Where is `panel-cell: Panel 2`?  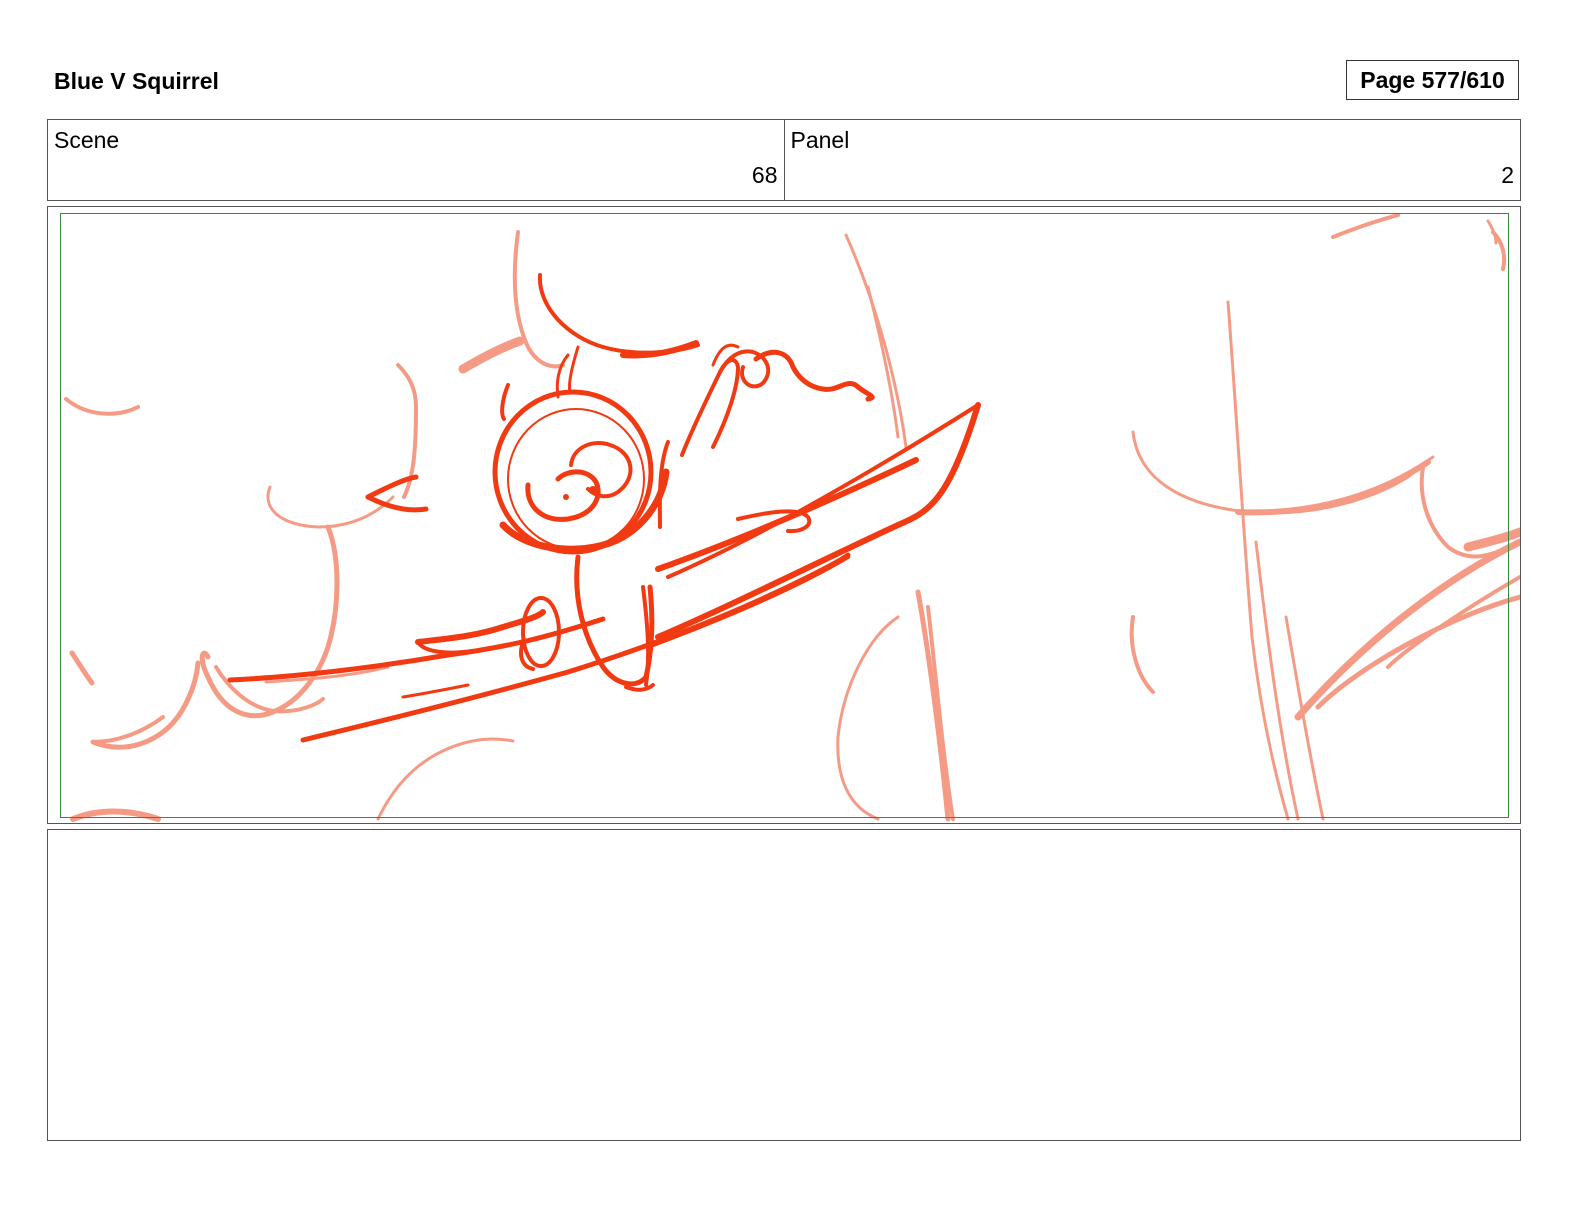
panel-cell: Panel 2 is located at coordinates (1152, 160).